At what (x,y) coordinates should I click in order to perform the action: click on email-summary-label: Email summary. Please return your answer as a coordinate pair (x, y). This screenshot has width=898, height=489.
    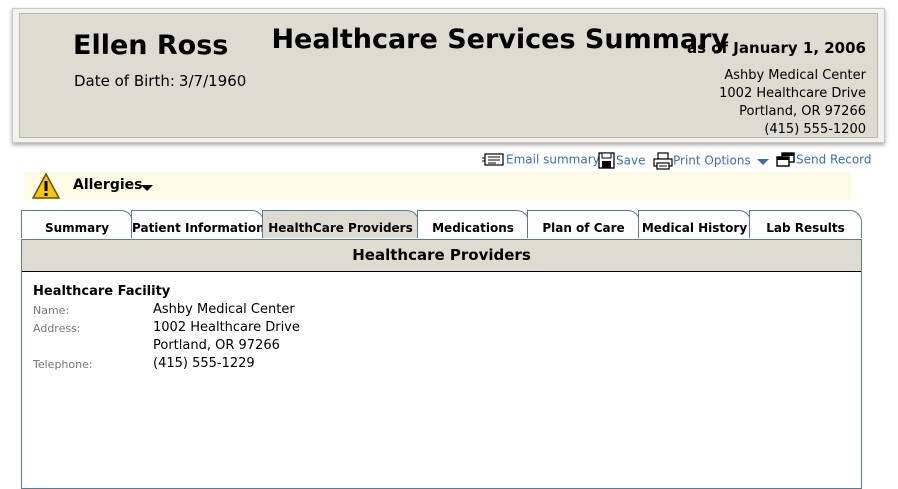
    Looking at the image, I should click on (553, 159).